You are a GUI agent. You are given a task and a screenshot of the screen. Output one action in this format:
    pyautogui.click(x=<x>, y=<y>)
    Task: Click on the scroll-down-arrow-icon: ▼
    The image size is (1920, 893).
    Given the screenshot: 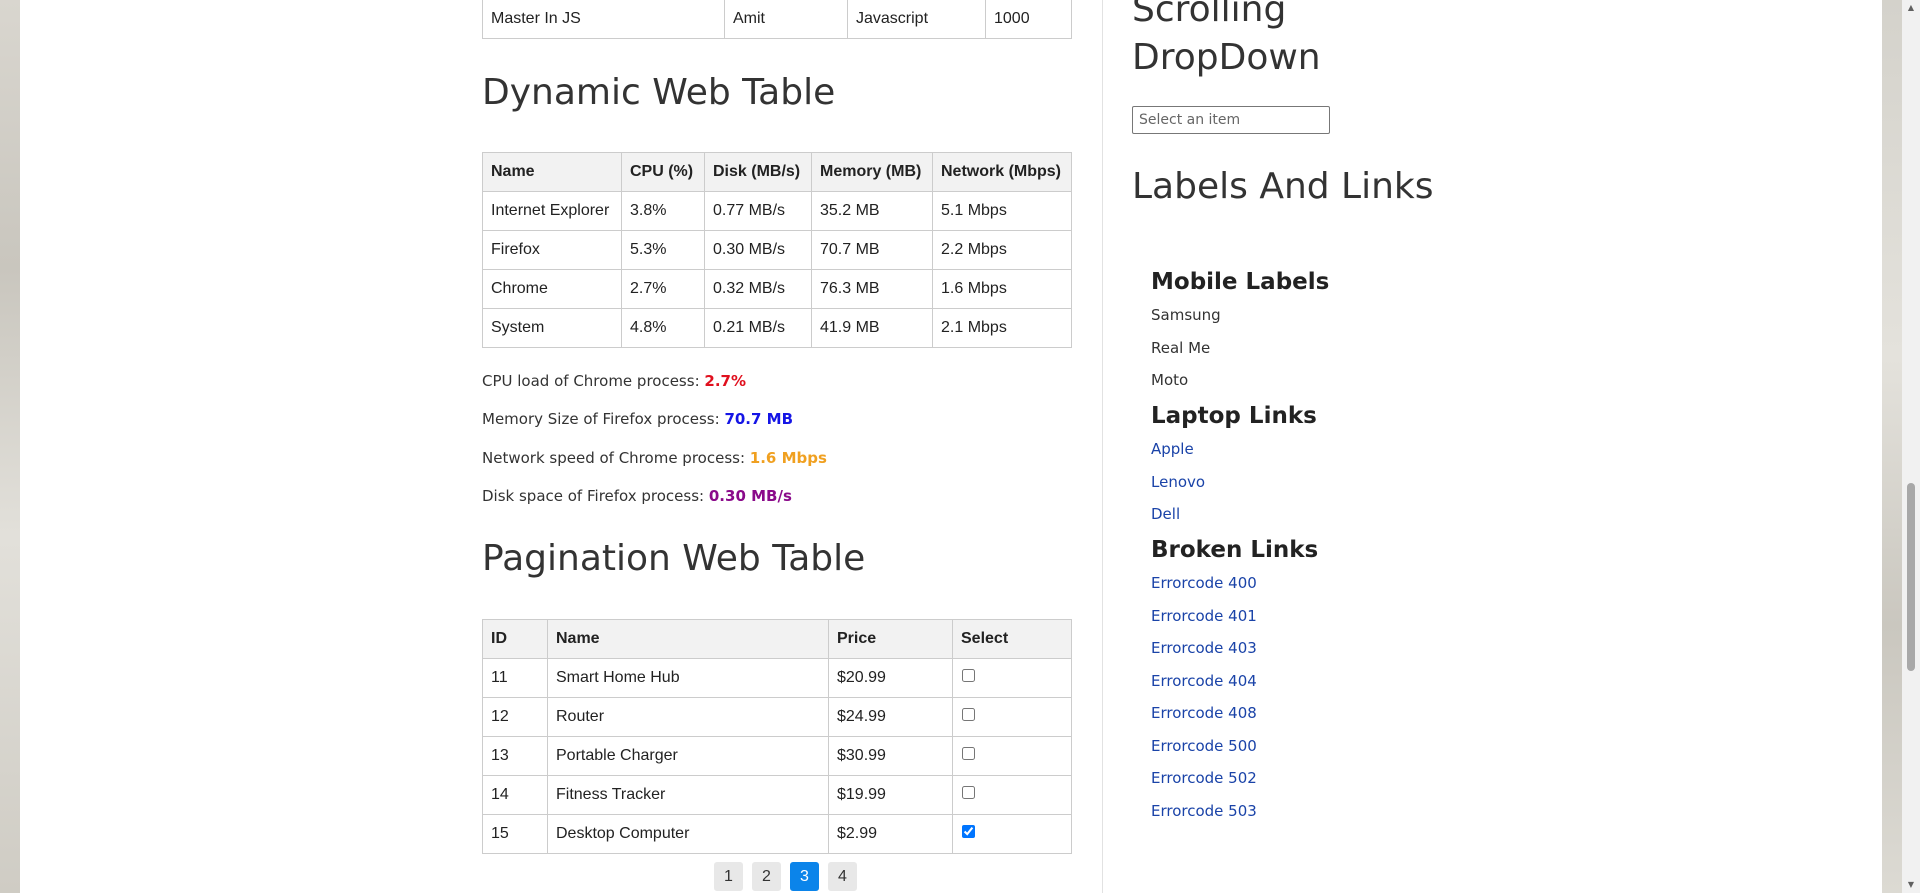 What is the action you would take?
    pyautogui.click(x=1911, y=885)
    